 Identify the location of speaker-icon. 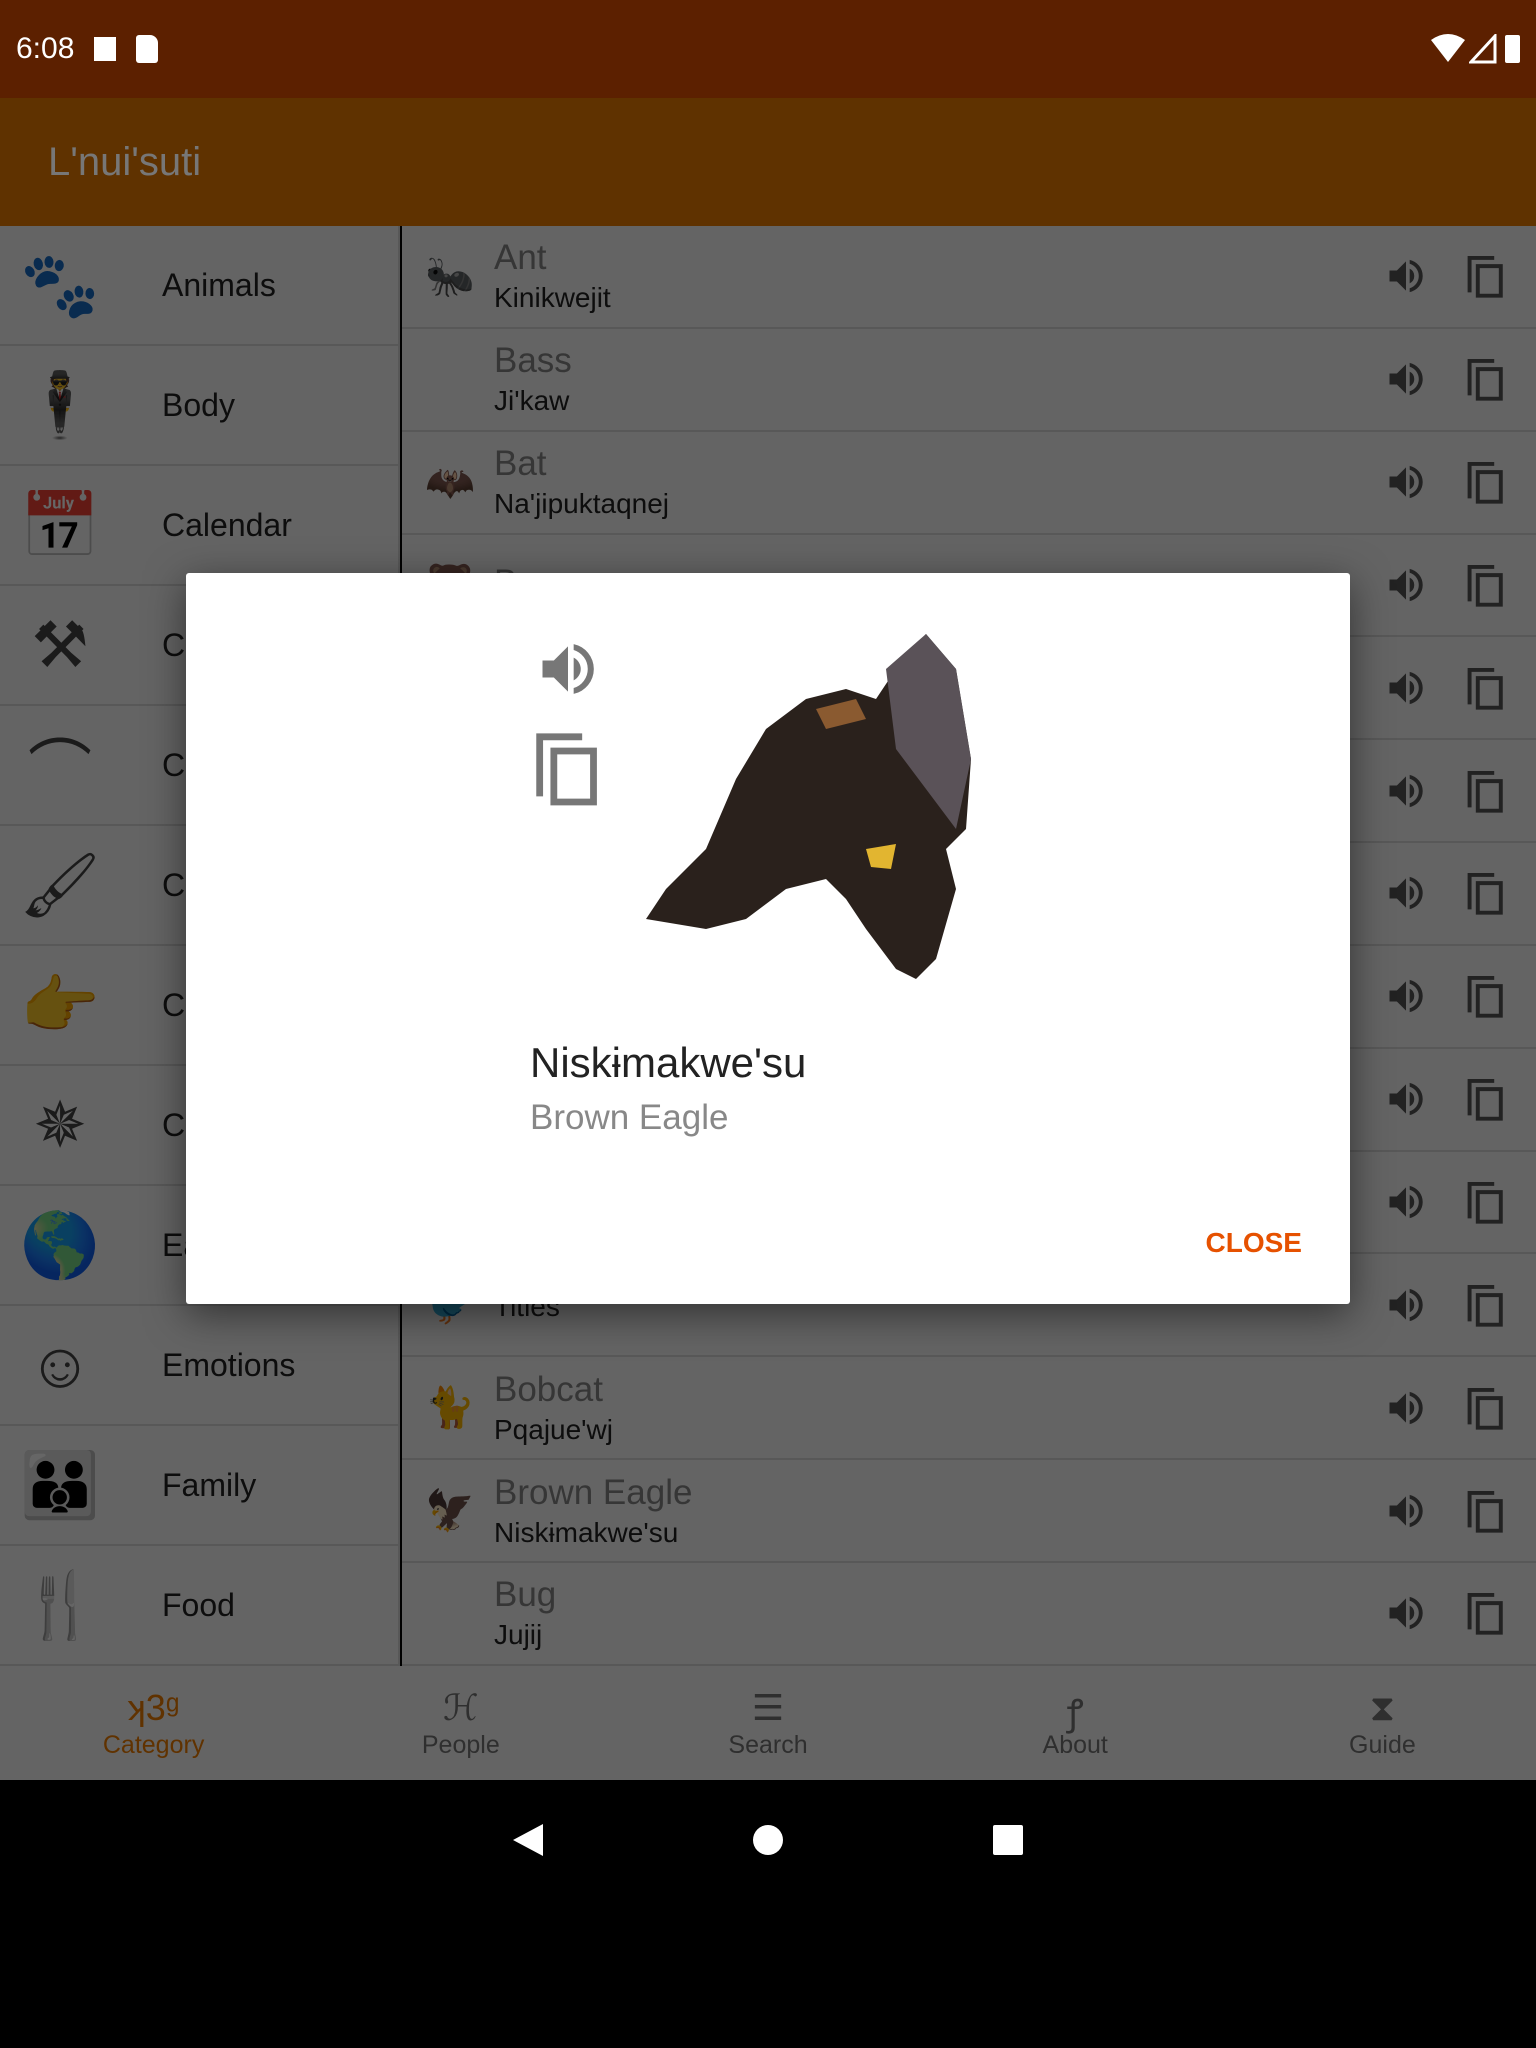
(568, 669).